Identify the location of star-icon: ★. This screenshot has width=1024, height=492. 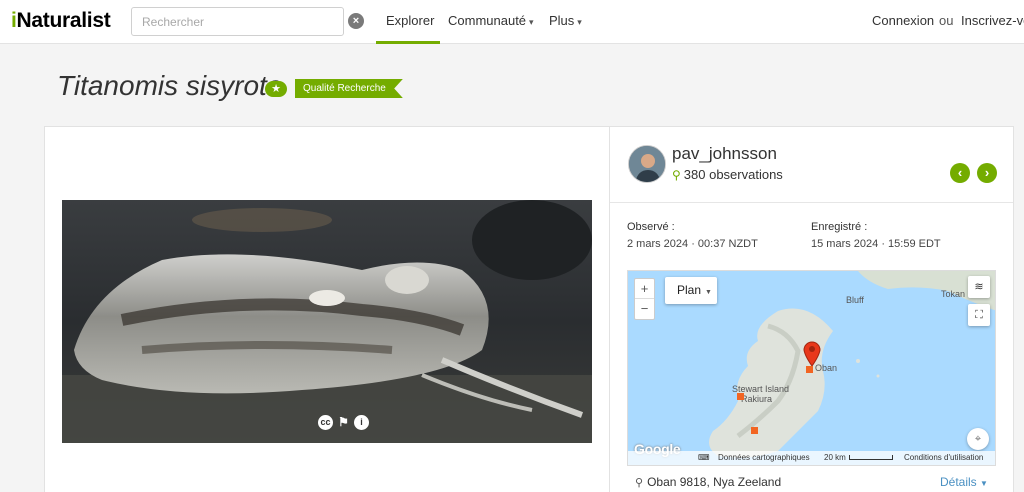
(276, 89).